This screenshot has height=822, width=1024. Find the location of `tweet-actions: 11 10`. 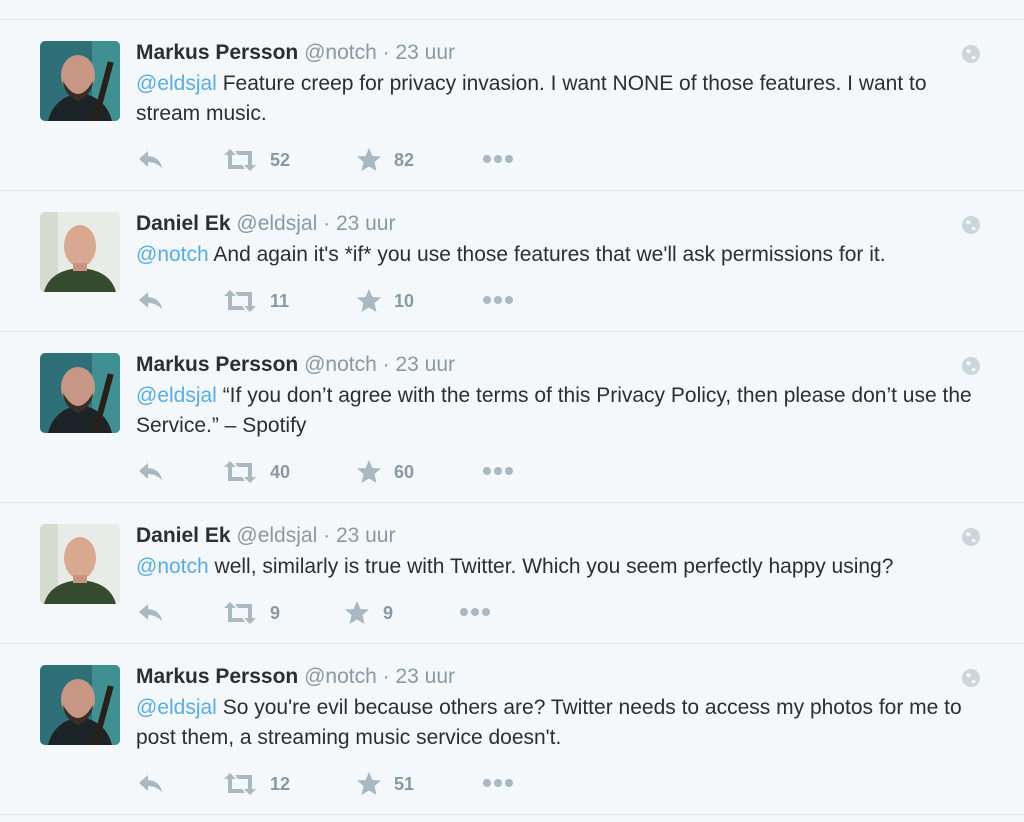

tweet-actions: 11 10 is located at coordinates (346, 301).